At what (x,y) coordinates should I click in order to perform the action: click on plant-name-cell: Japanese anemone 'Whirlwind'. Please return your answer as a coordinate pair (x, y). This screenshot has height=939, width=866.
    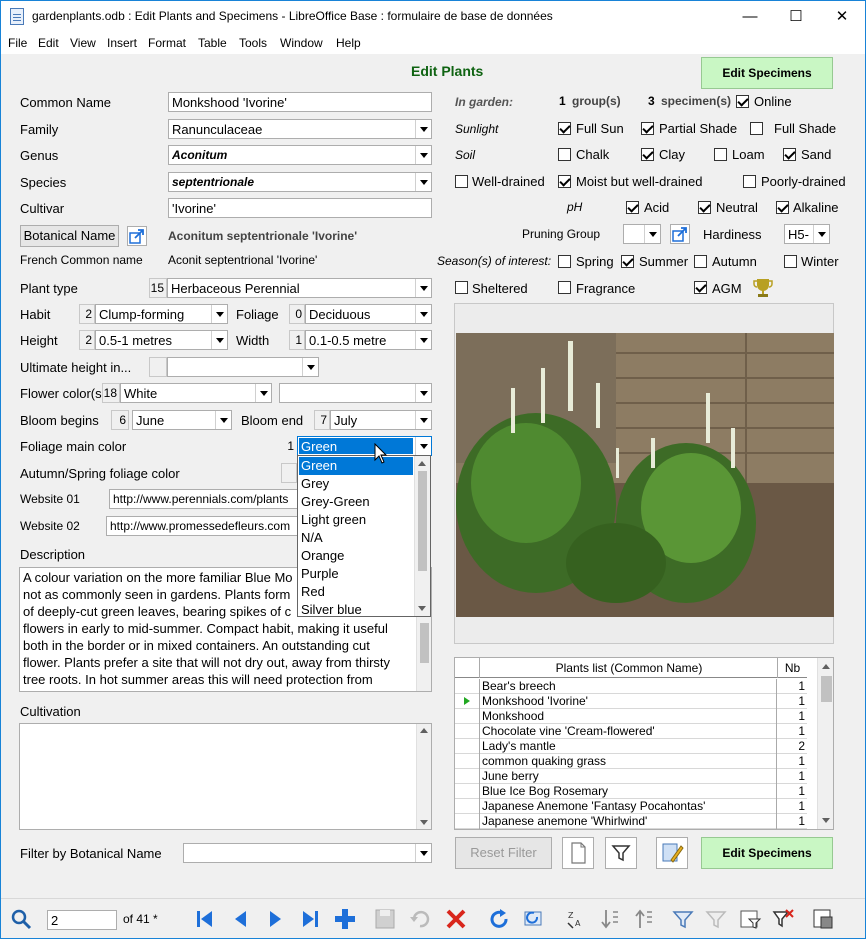
    Looking at the image, I should click on (629, 821).